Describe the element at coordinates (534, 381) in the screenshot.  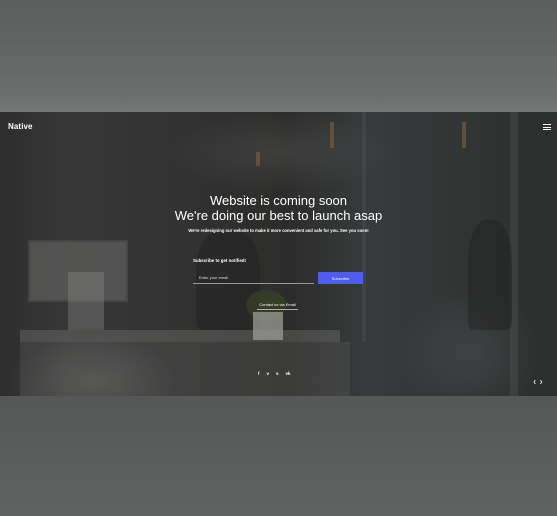
I see `prev-slide-icon: ❮` at that location.